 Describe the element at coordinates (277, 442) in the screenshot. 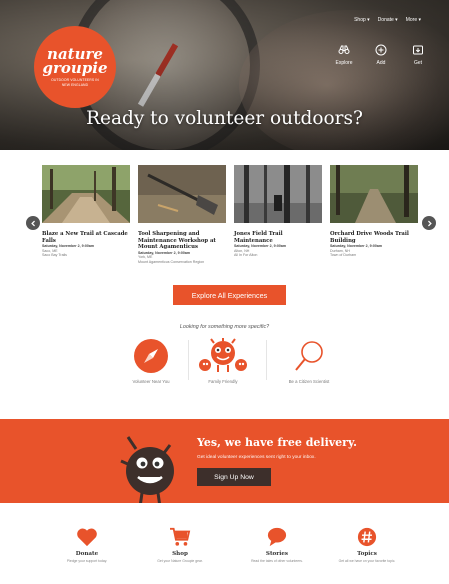

I see `banner-title: Yes, we have free delivery.` at that location.